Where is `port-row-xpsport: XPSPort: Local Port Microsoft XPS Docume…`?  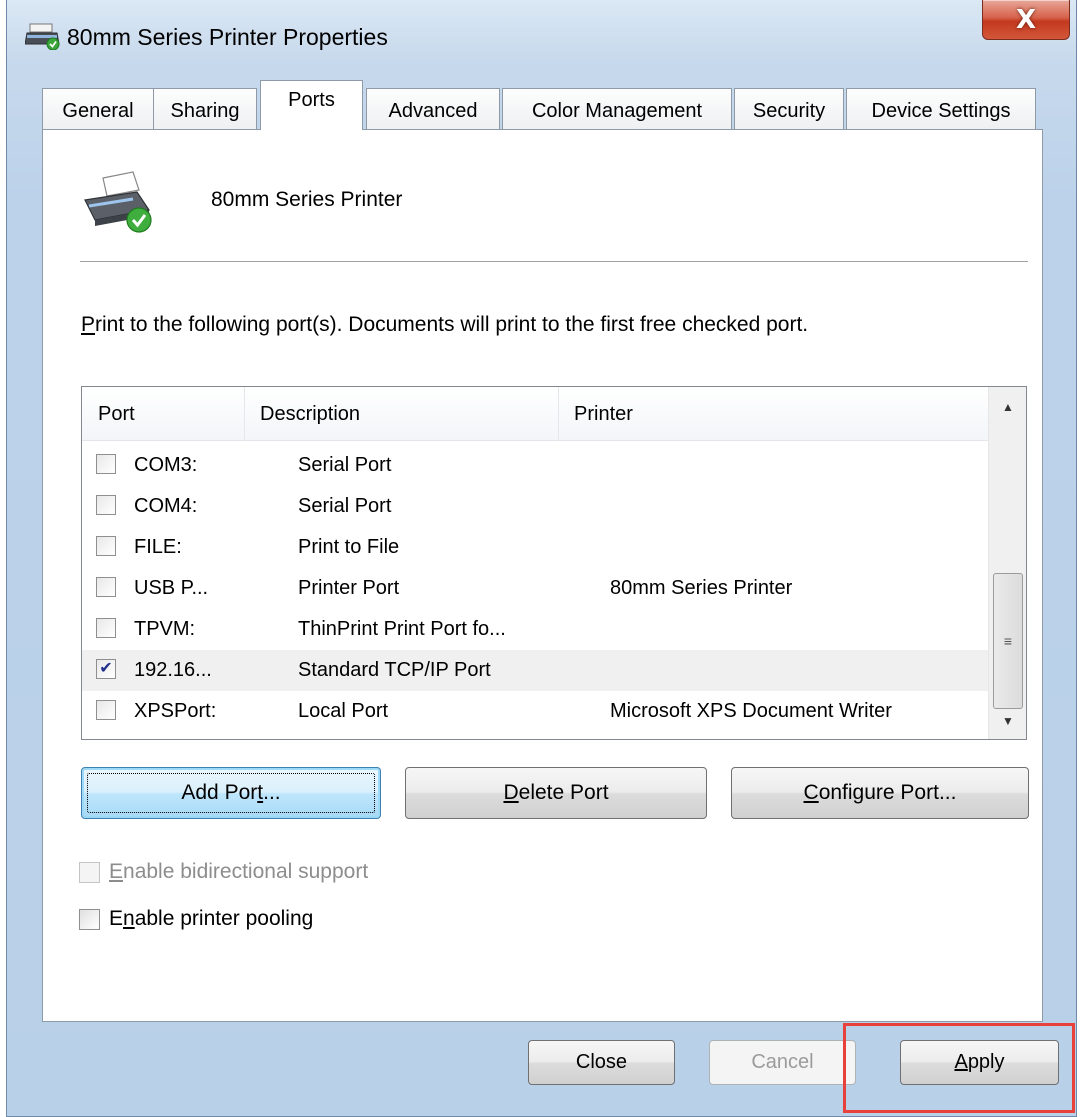
port-row-xpsport: XPSPort: Local Port Microsoft XPS Docume… is located at coordinates (535, 711).